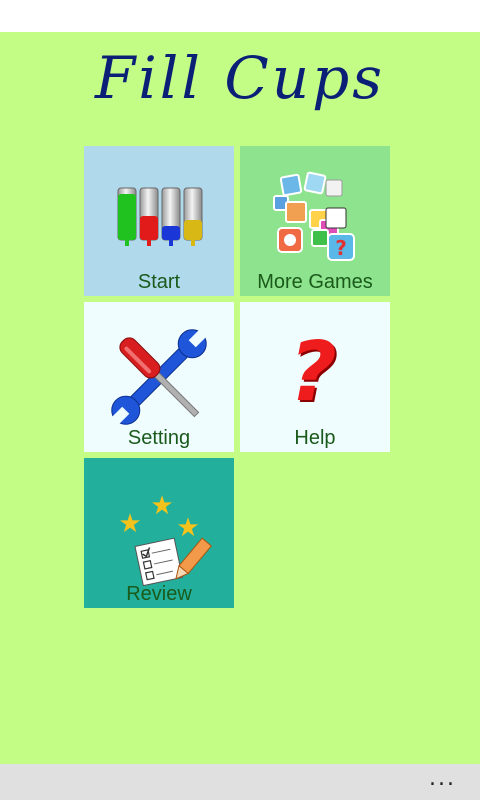 Image resolution: width=480 pixels, height=800 pixels. I want to click on start-button: Start, so click(159, 221).